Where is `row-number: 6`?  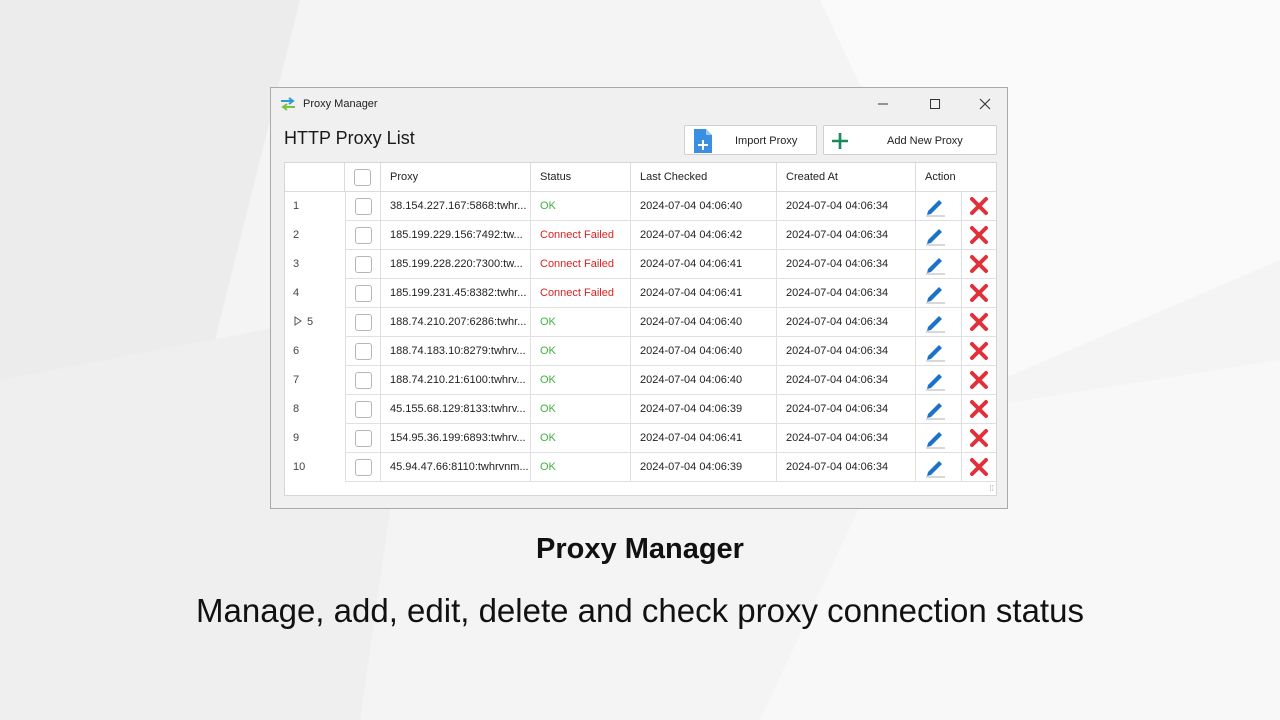
row-number: 6 is located at coordinates (315, 351).